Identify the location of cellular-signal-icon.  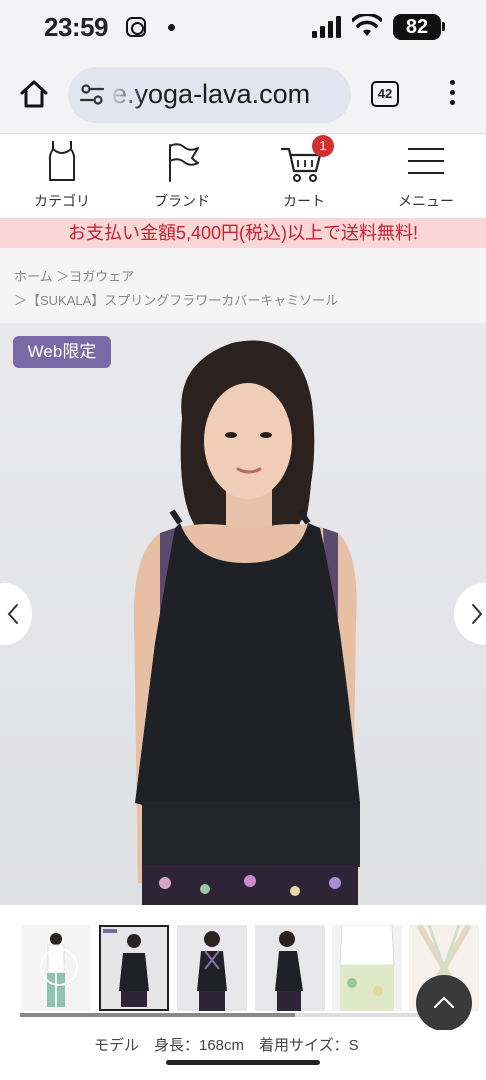
(326, 27).